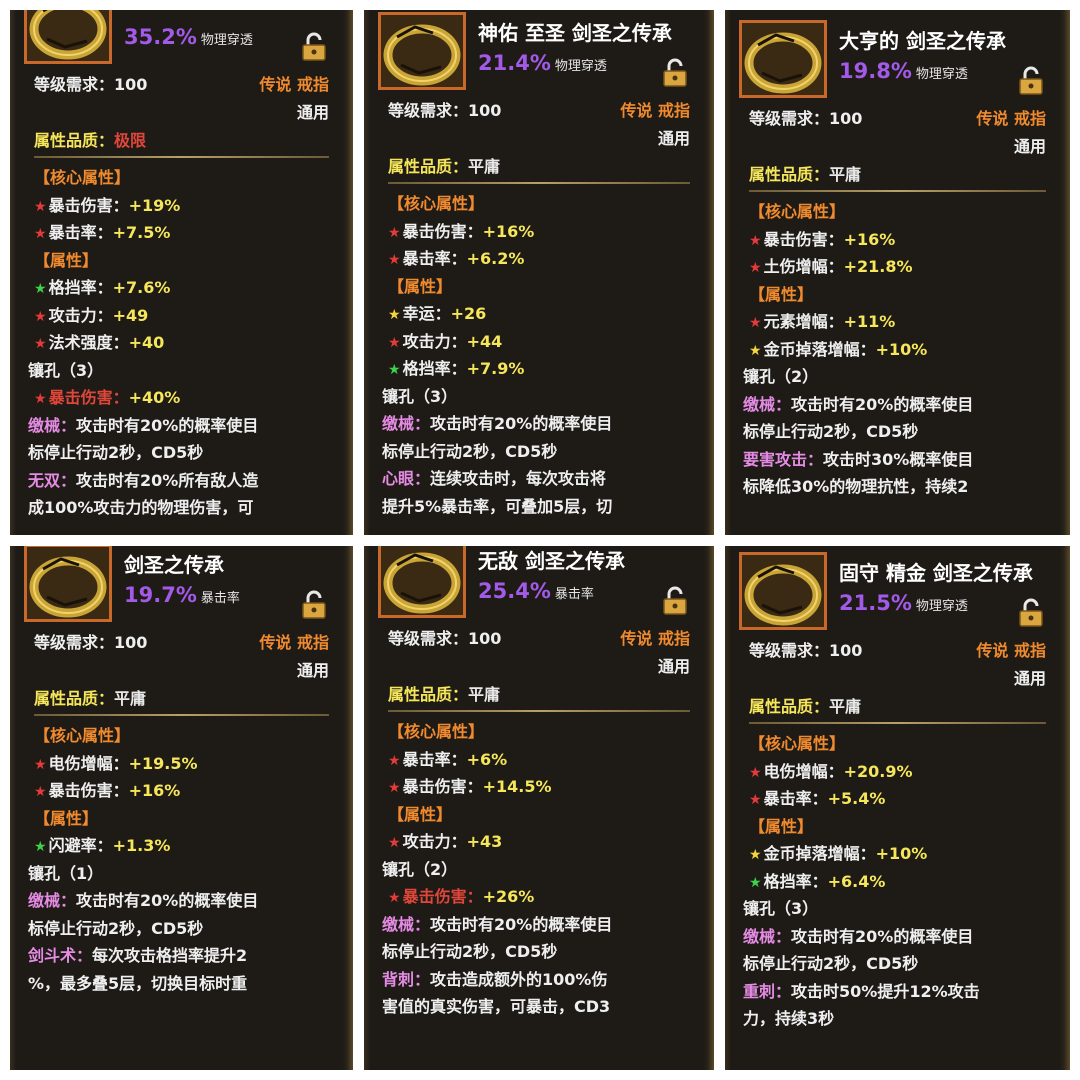 This screenshot has width=1080, height=1080. I want to click on skill-line: 重刺：攻击时50%提升12%攻击, so click(861, 990).